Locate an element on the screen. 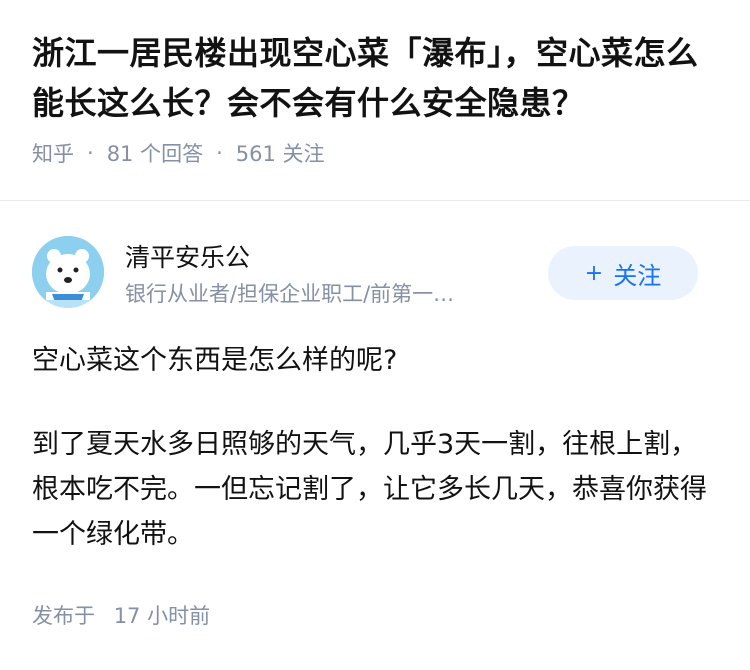  author-card: 清平安乐公 银行从业者/担保企业职工/前第一… + 关注 is located at coordinates (375, 274).